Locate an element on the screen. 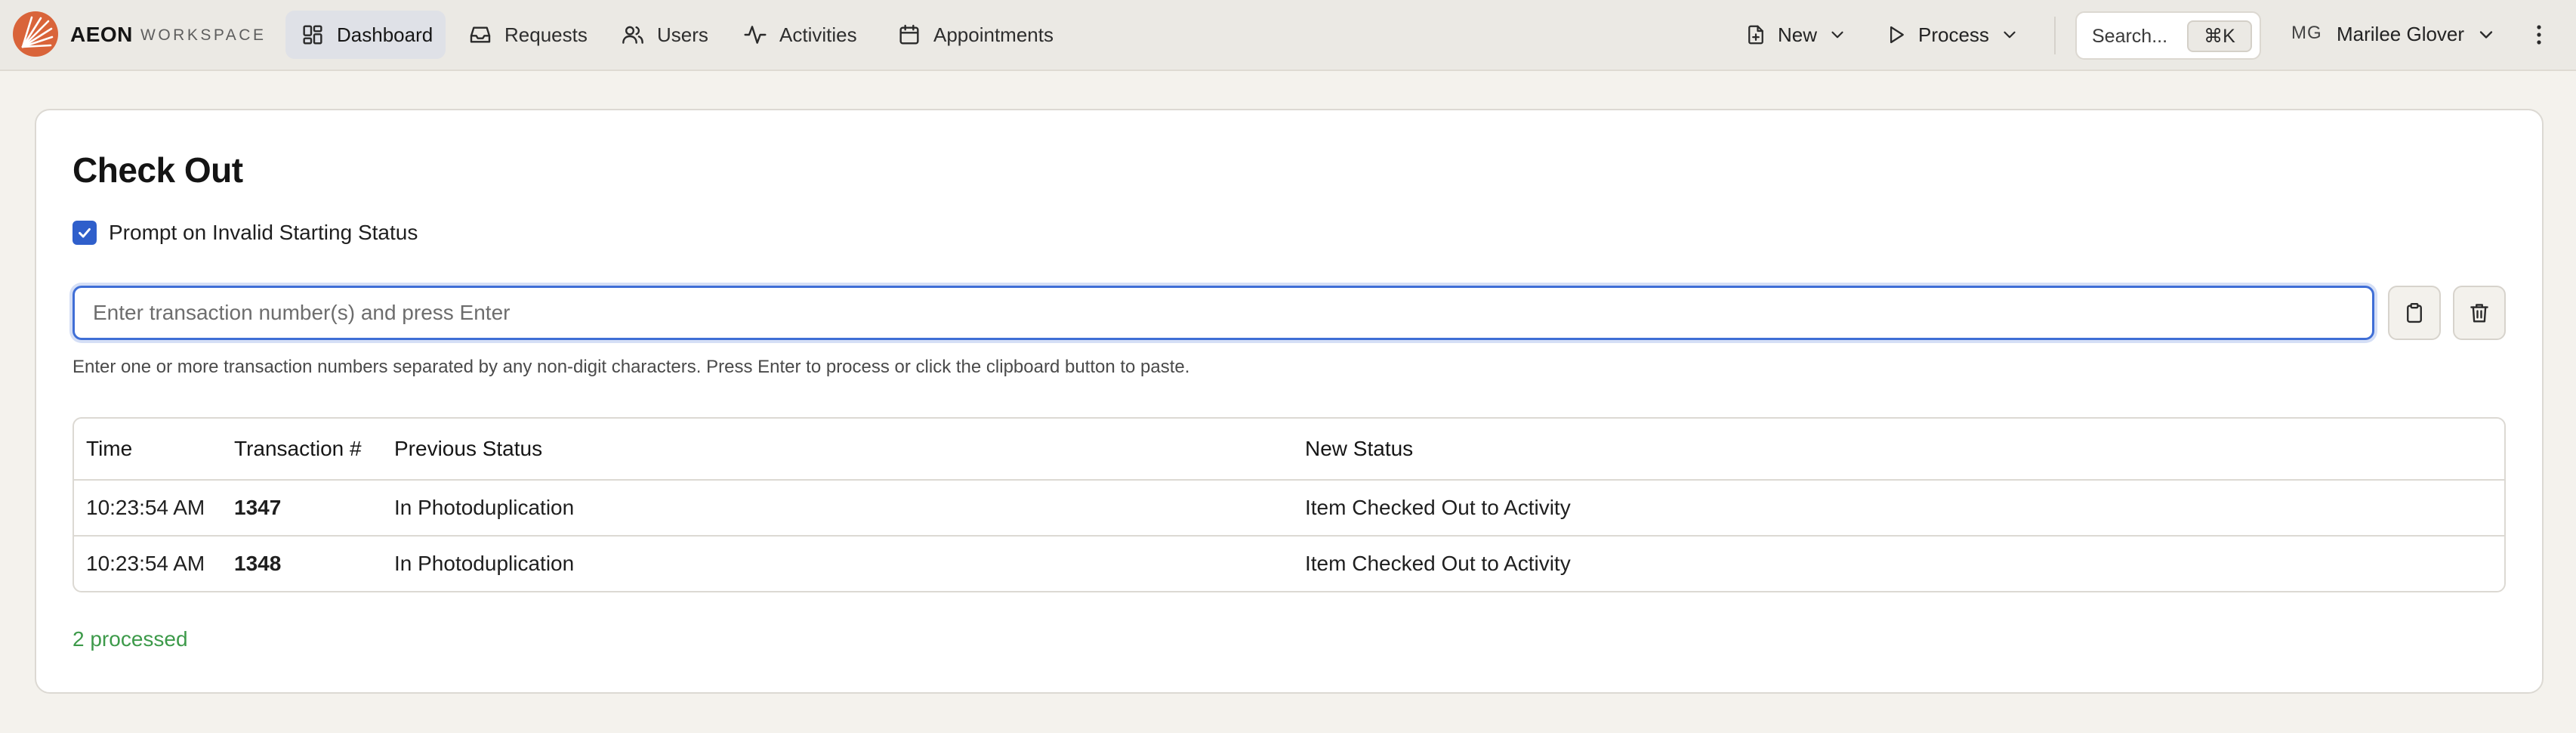 This screenshot has width=2576, height=733. nav-requests: Requests is located at coordinates (528, 35).